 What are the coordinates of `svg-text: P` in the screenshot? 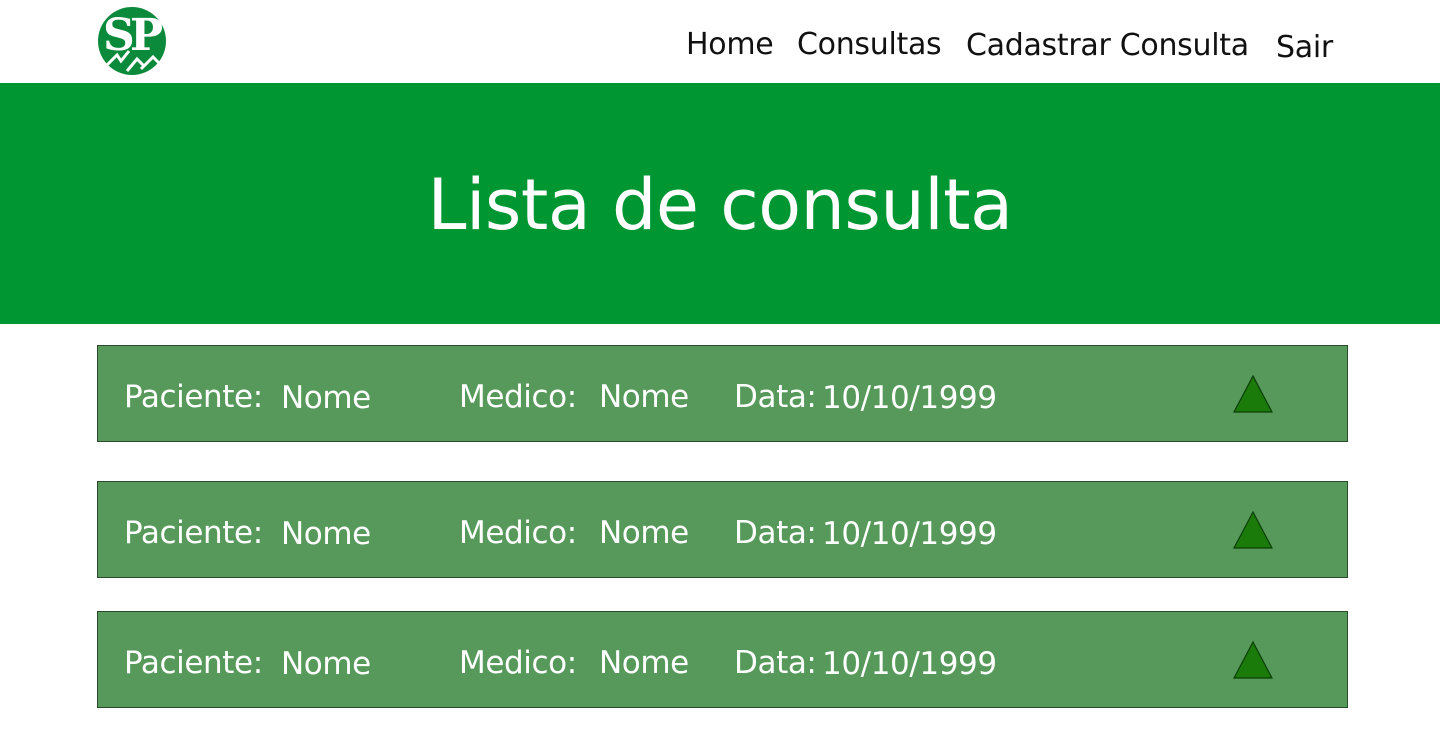 It's located at (146, 35).